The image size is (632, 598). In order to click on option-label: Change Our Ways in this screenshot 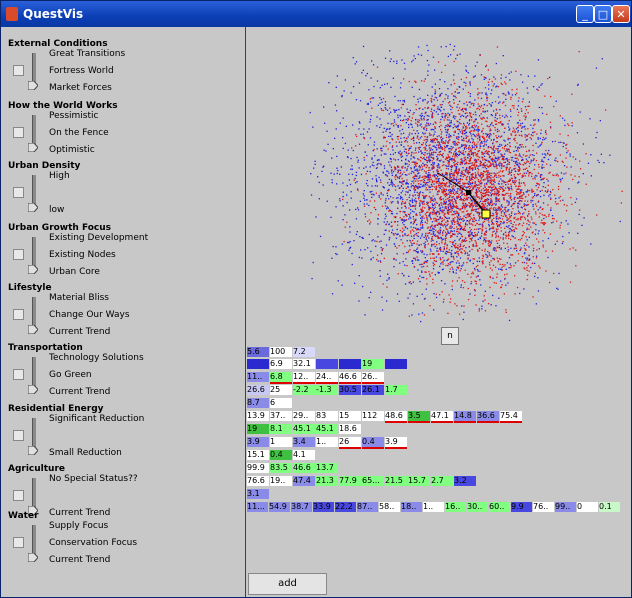, I will do `click(89, 315)`.